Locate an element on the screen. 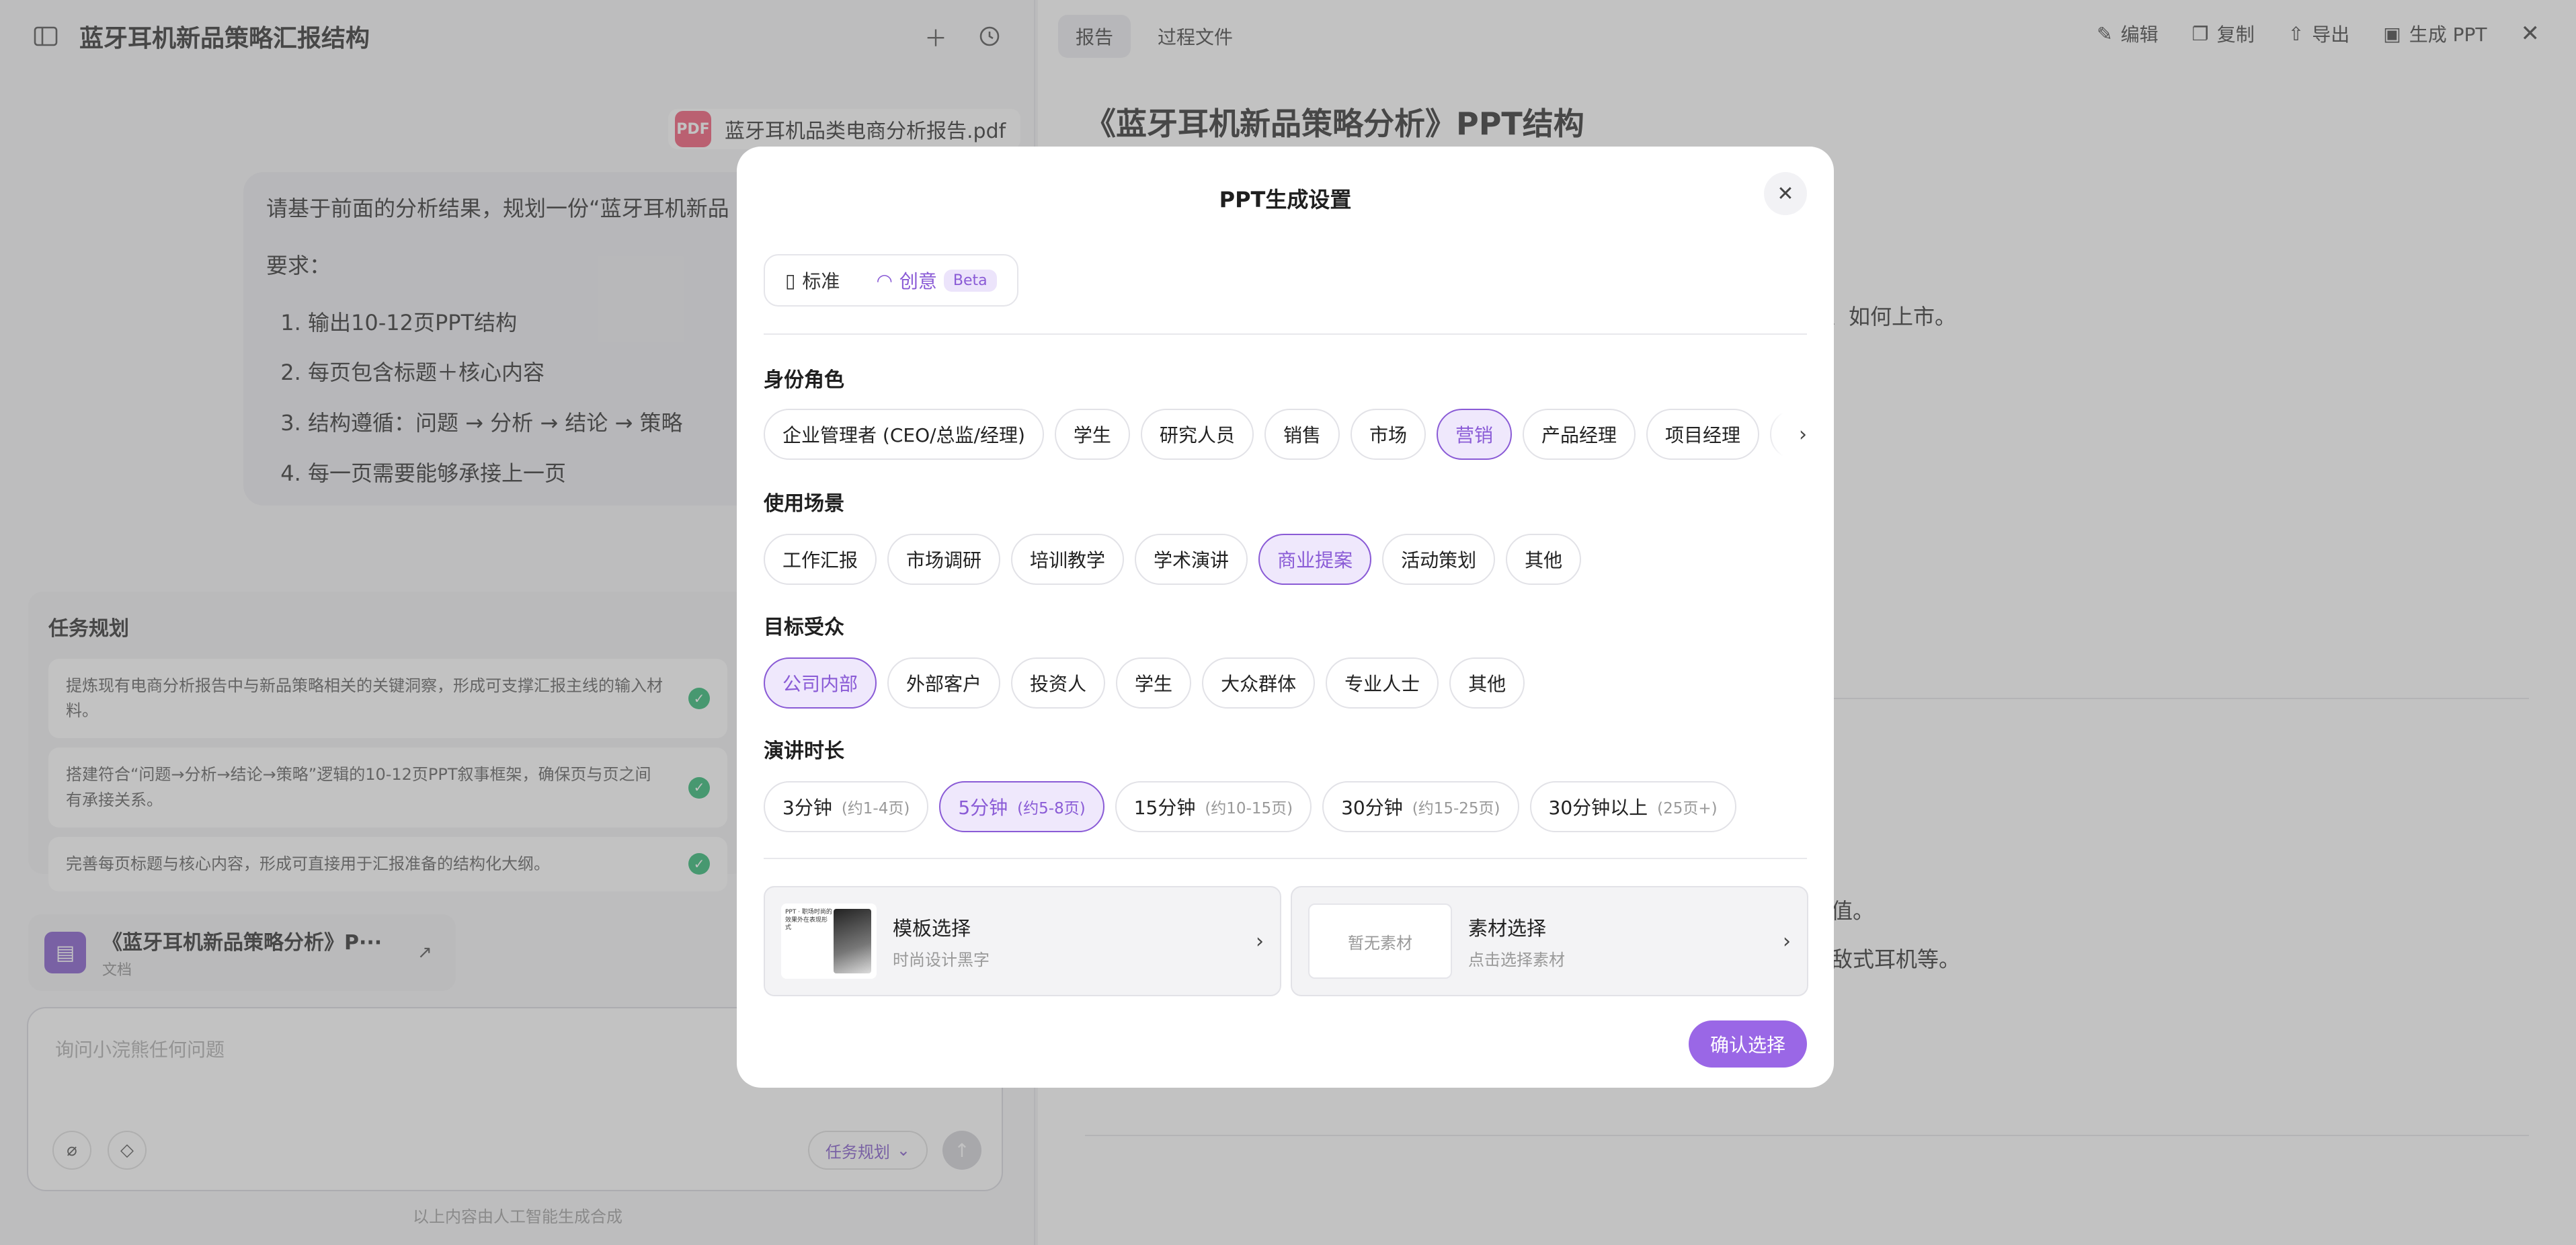 The width and height of the screenshot is (2576, 1245). duration-pages: (约10-15页) is located at coordinates (1249, 808).